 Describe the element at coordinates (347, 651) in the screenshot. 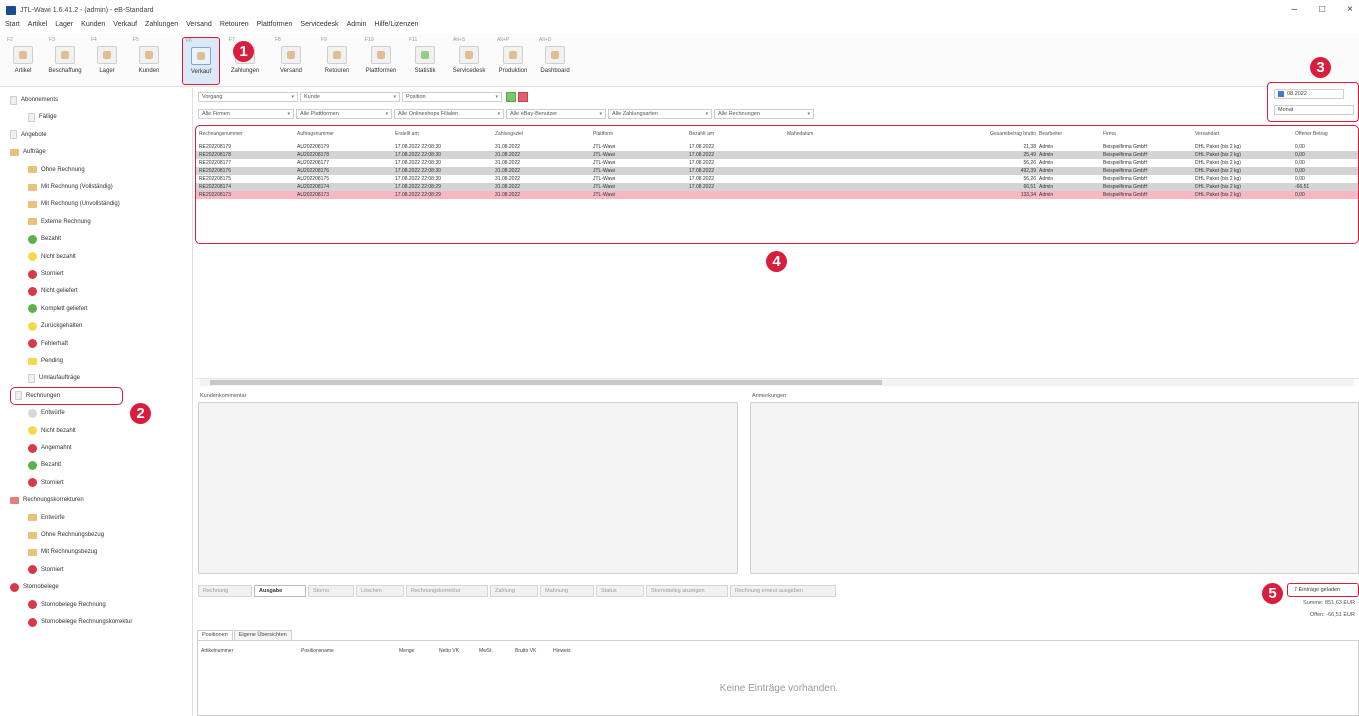

I see `position-column-header: Positionsname` at that location.